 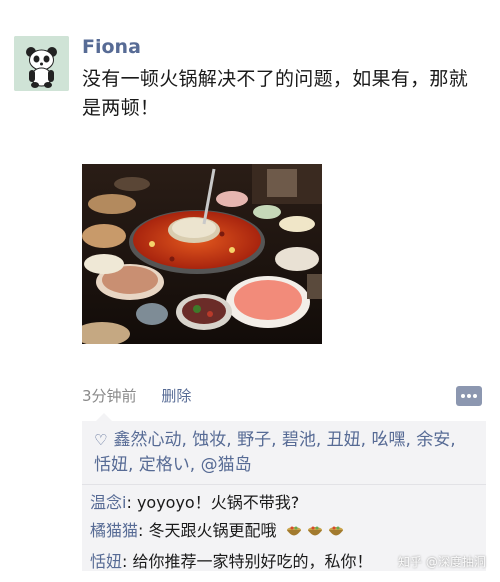 I want to click on watermark: 知乎 @深度抽洞, so click(x=442, y=562).